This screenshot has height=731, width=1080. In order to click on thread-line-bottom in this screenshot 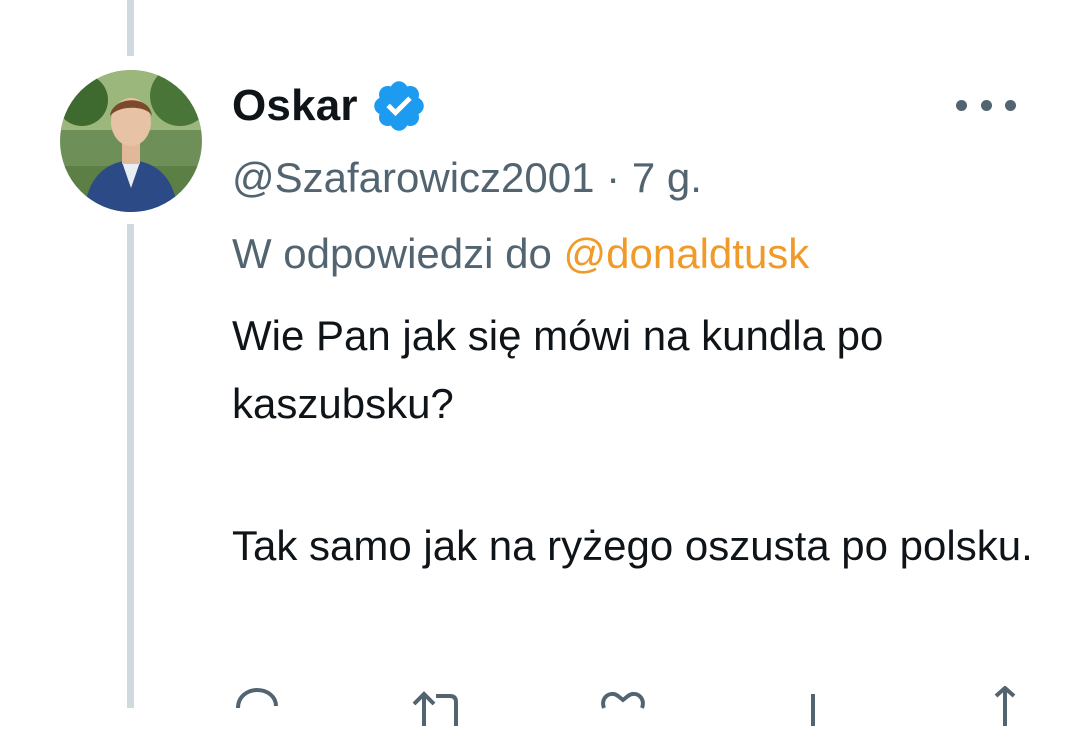, I will do `click(130, 466)`.